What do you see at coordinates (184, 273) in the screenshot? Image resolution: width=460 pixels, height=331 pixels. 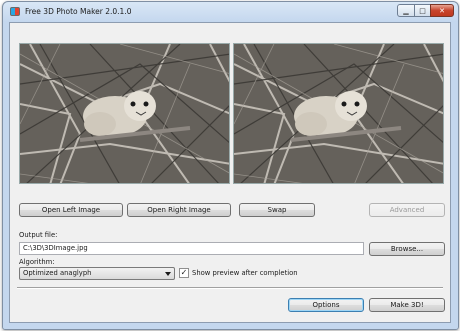 I see `show-preview-checkbox: ✓` at bounding box center [184, 273].